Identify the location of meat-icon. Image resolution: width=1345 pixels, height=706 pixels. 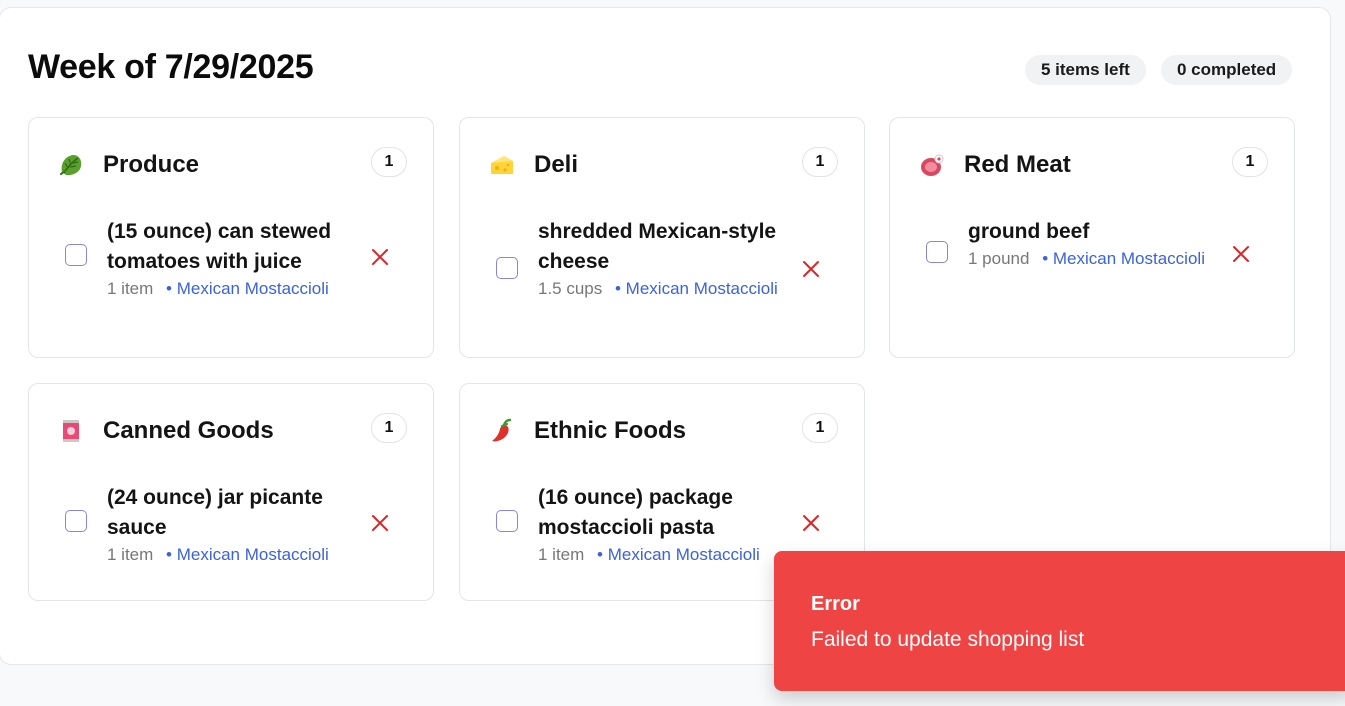
(932, 165).